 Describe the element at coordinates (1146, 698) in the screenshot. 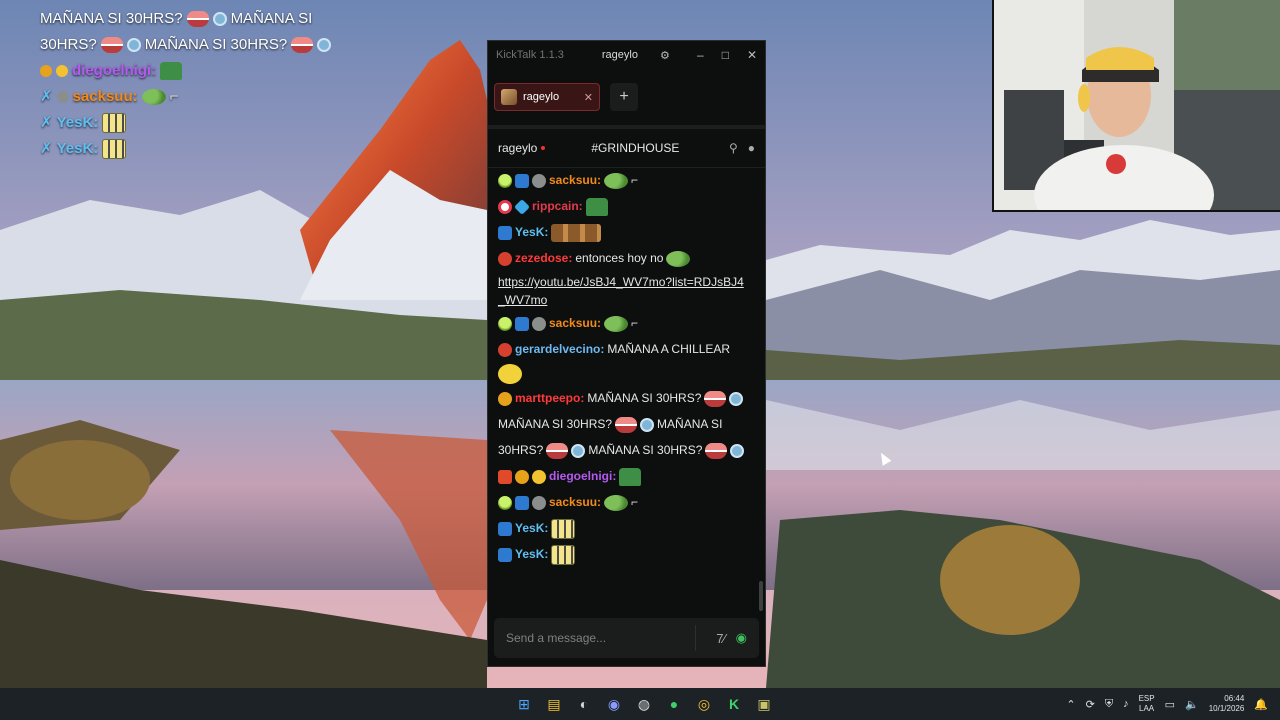

I see `language-code: ESP` at that location.